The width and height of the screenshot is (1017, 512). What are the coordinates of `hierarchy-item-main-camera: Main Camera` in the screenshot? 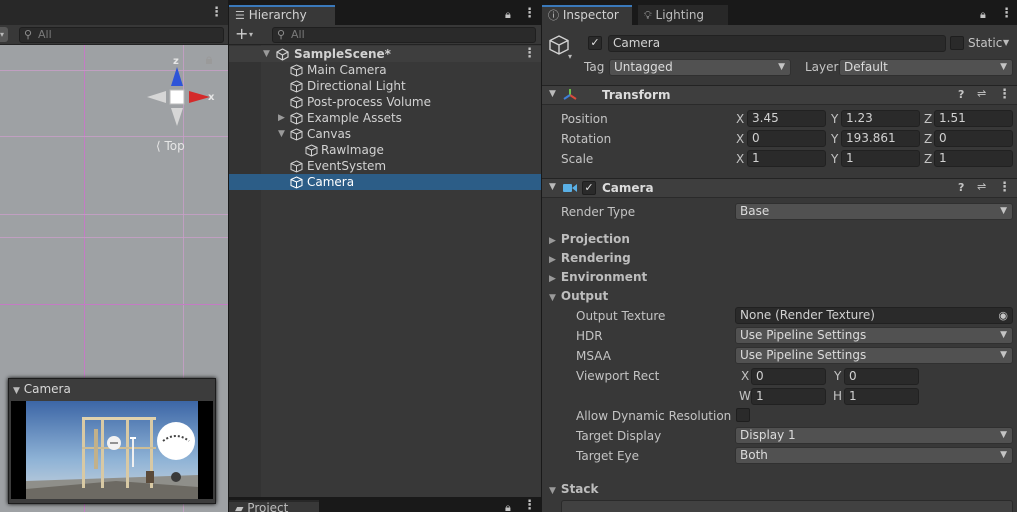 It's located at (385, 70).